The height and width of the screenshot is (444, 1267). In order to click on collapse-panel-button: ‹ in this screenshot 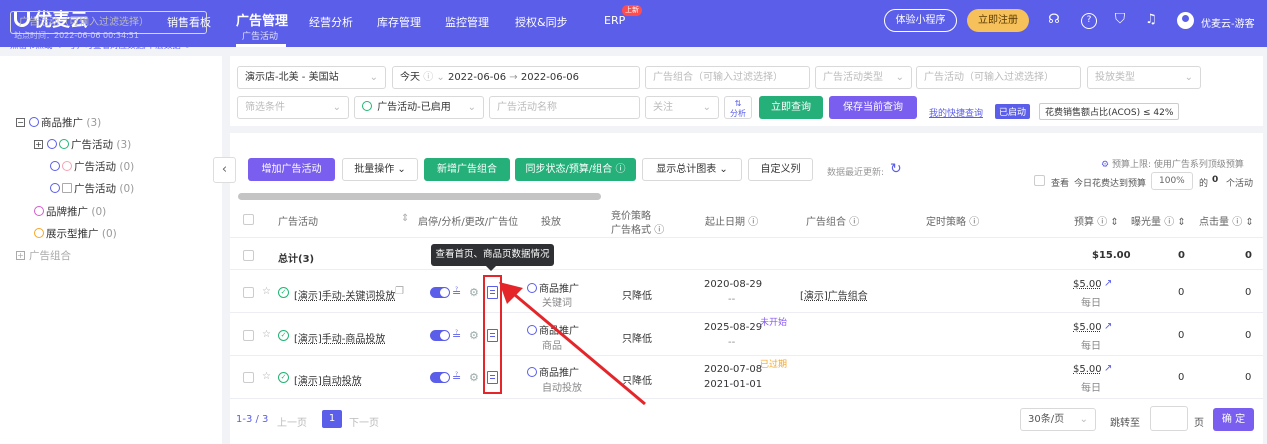, I will do `click(224, 170)`.